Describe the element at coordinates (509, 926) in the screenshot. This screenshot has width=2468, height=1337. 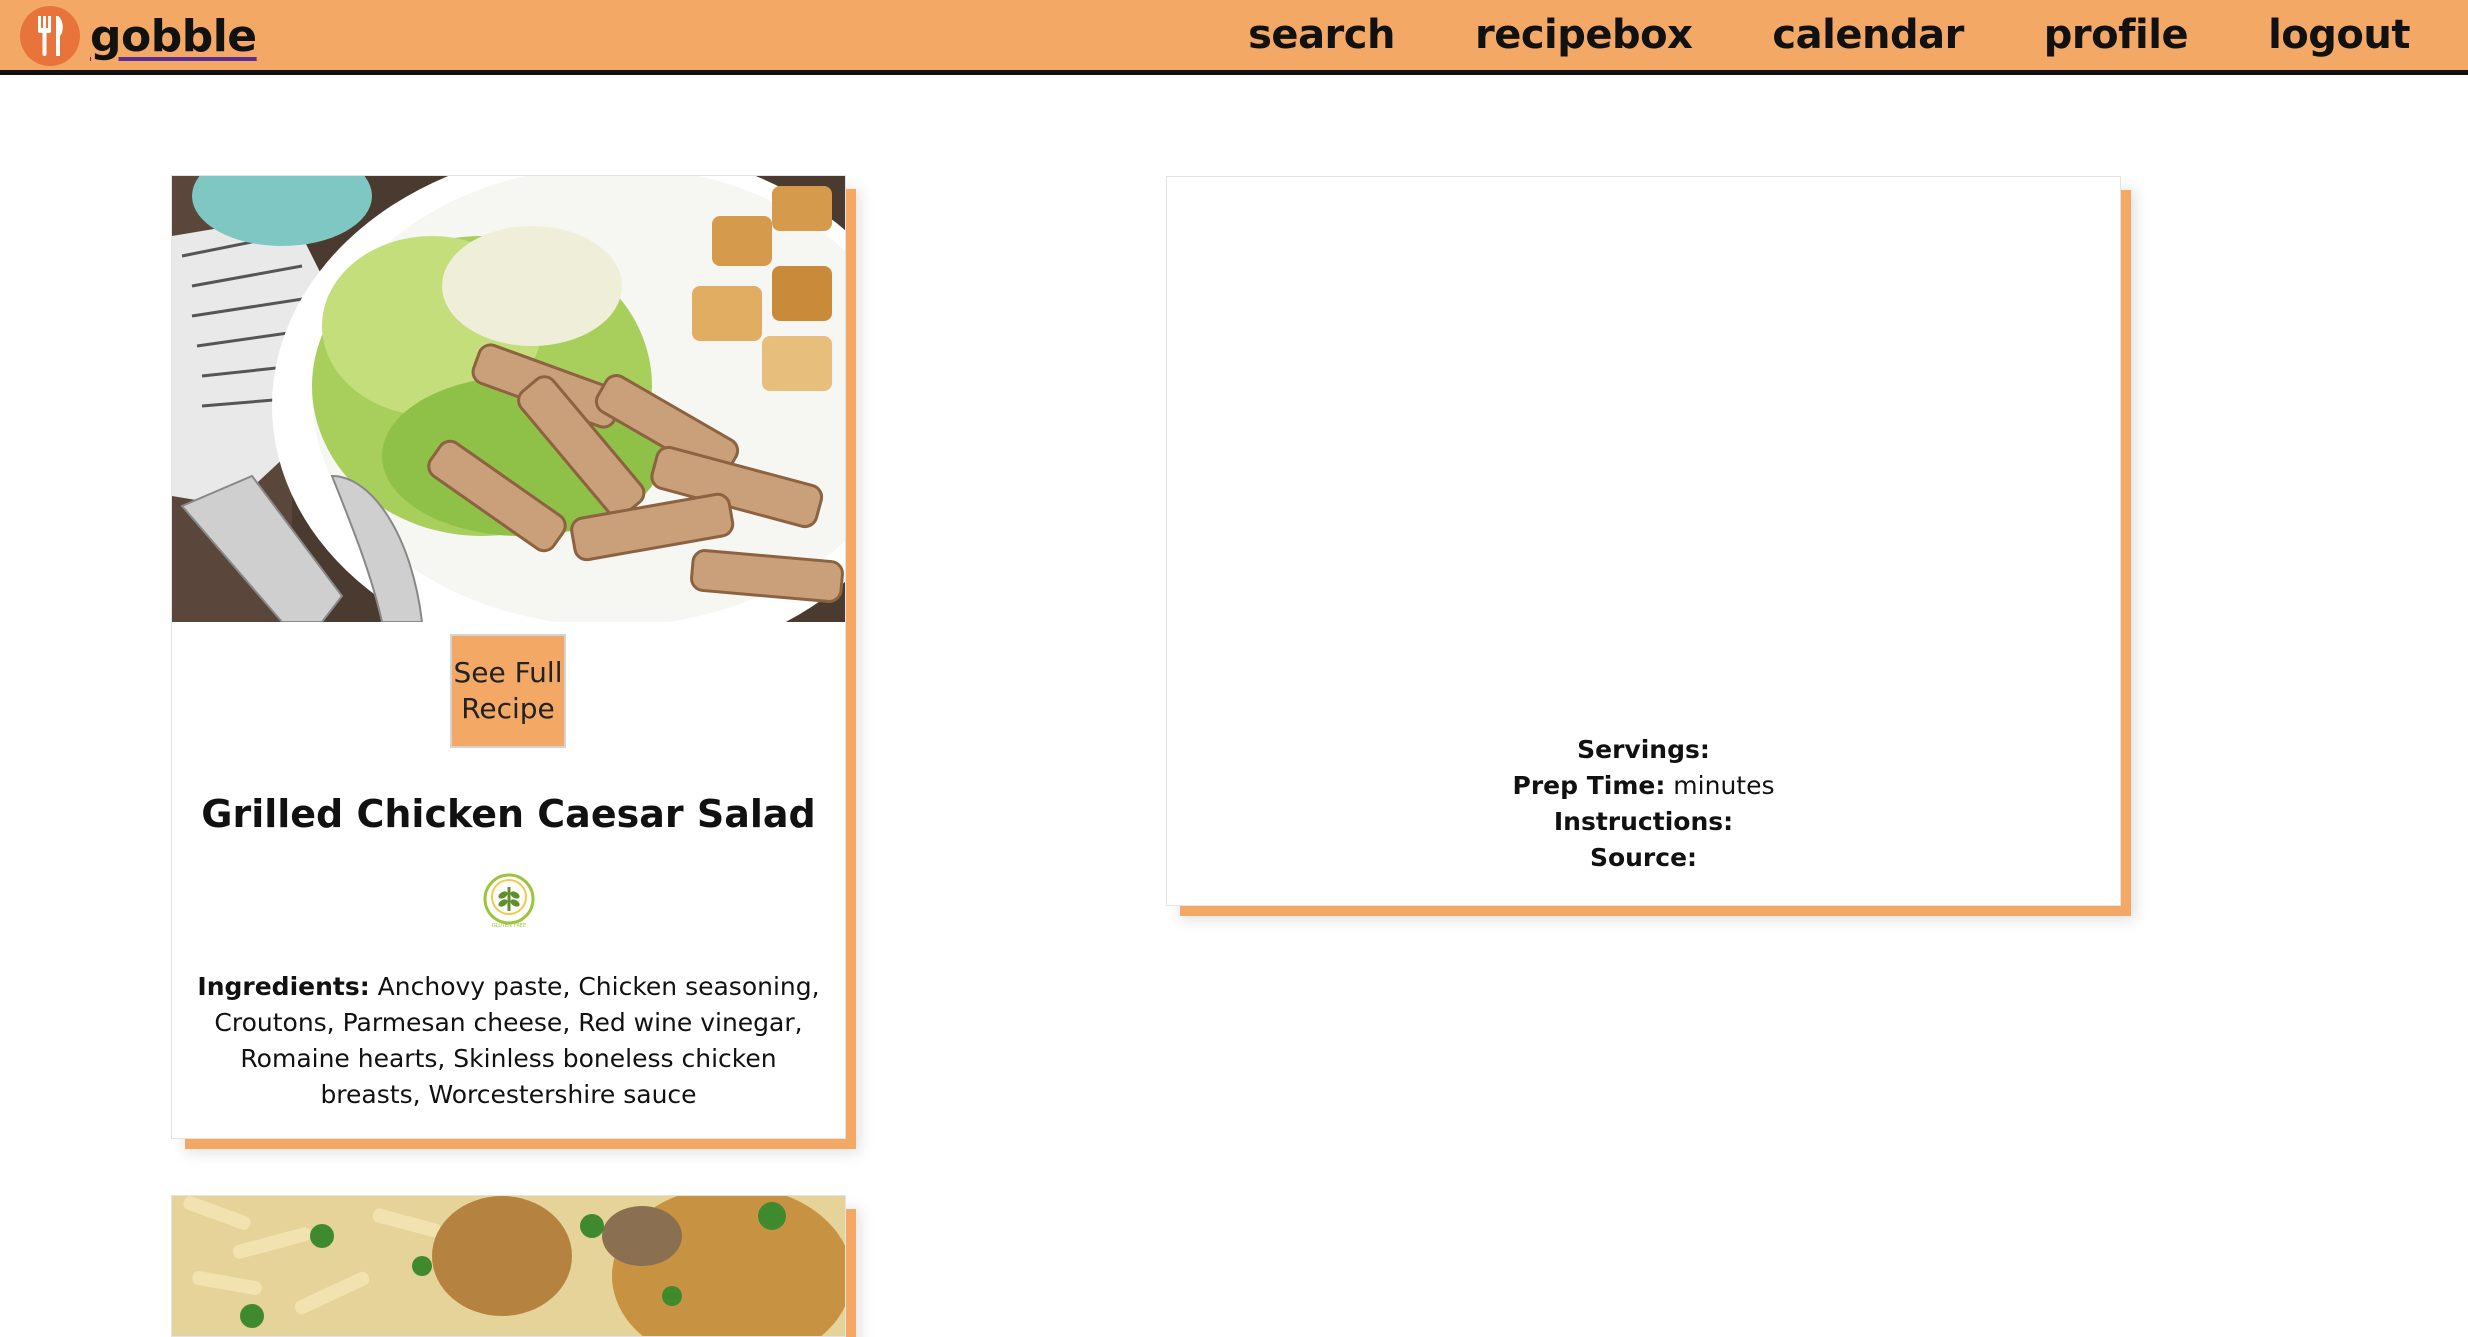
I see `badge-text: GLUTEN FREE` at that location.